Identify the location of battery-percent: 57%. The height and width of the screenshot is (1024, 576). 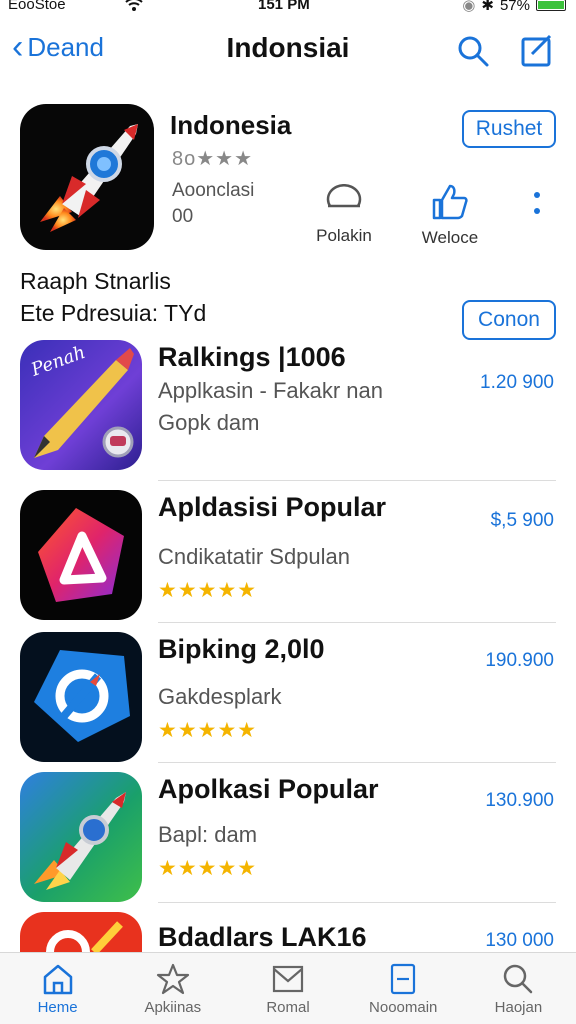
(514, 7).